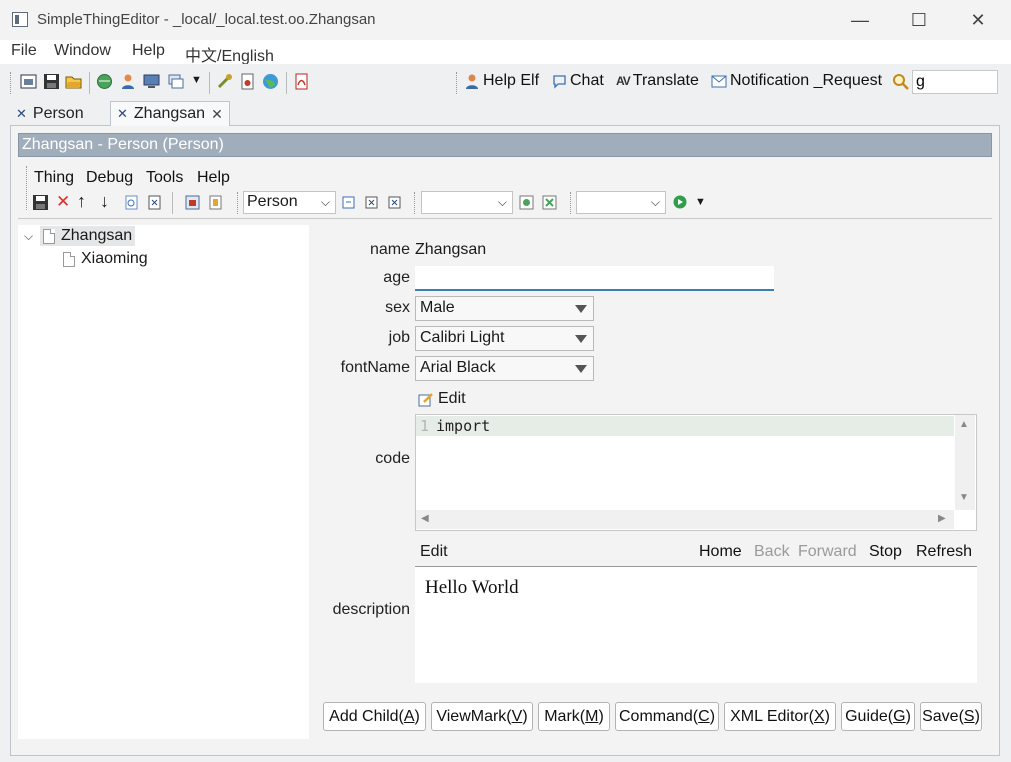  I want to click on scroll-right-icon: ▶, so click(942, 518).